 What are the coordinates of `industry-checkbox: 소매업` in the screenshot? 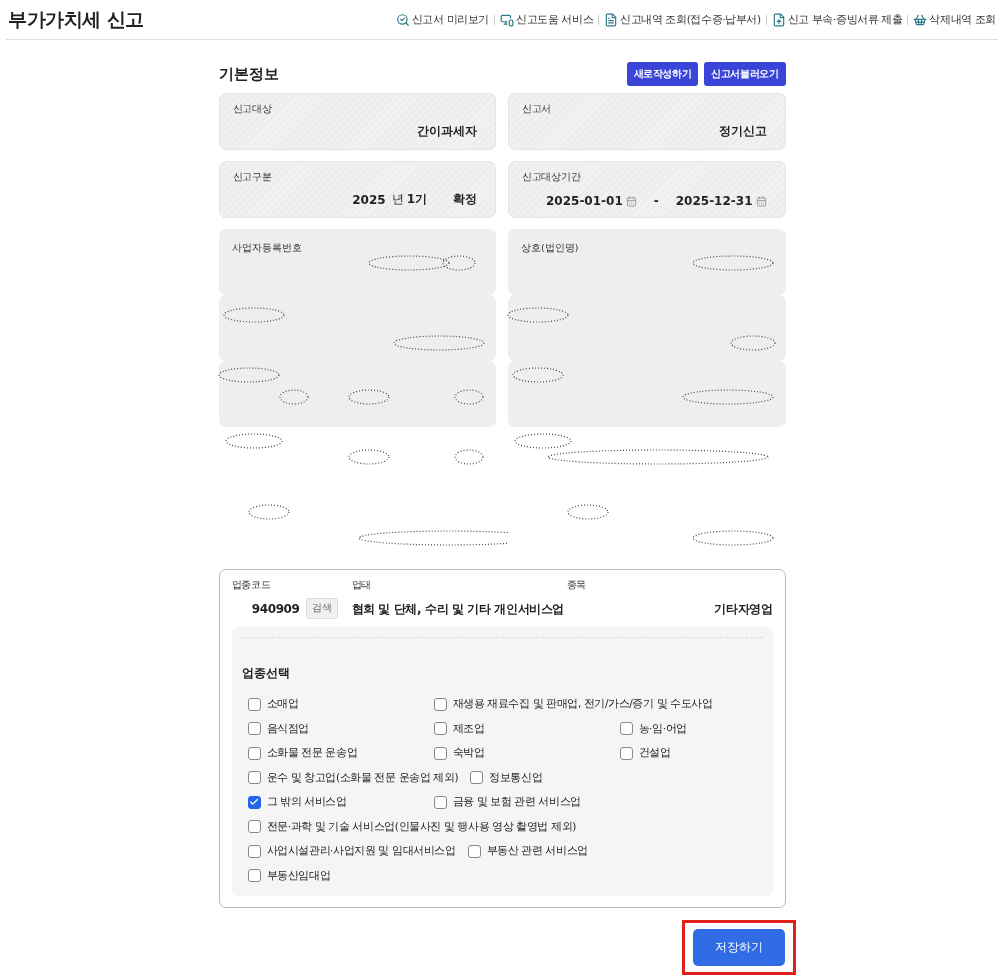 It's located at (340, 704).